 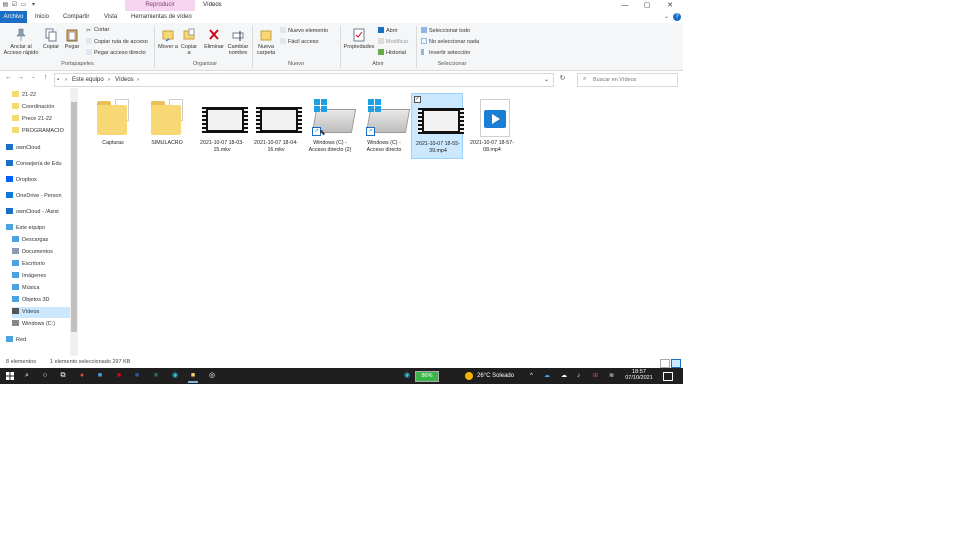 I want to click on breadcrumb-videos: Vídeos, so click(x=124, y=80).